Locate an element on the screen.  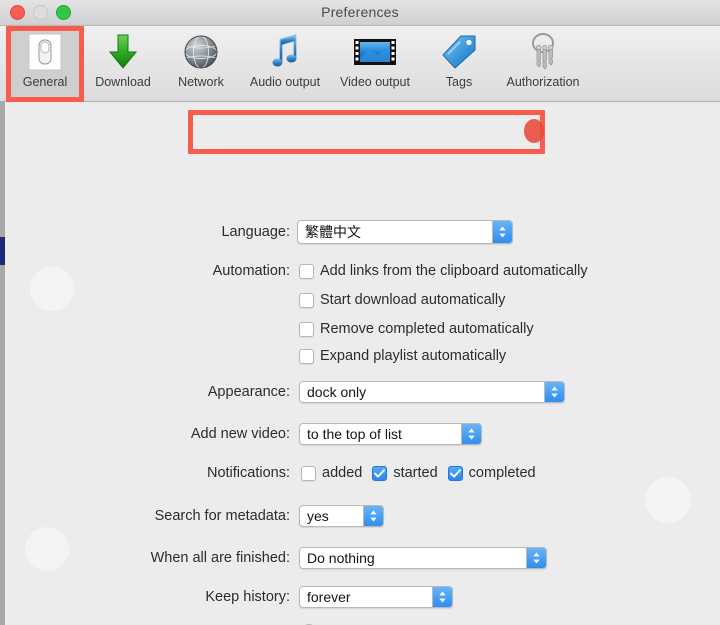
when-all-finished-label: When all are finished: is located at coordinates (220, 558).